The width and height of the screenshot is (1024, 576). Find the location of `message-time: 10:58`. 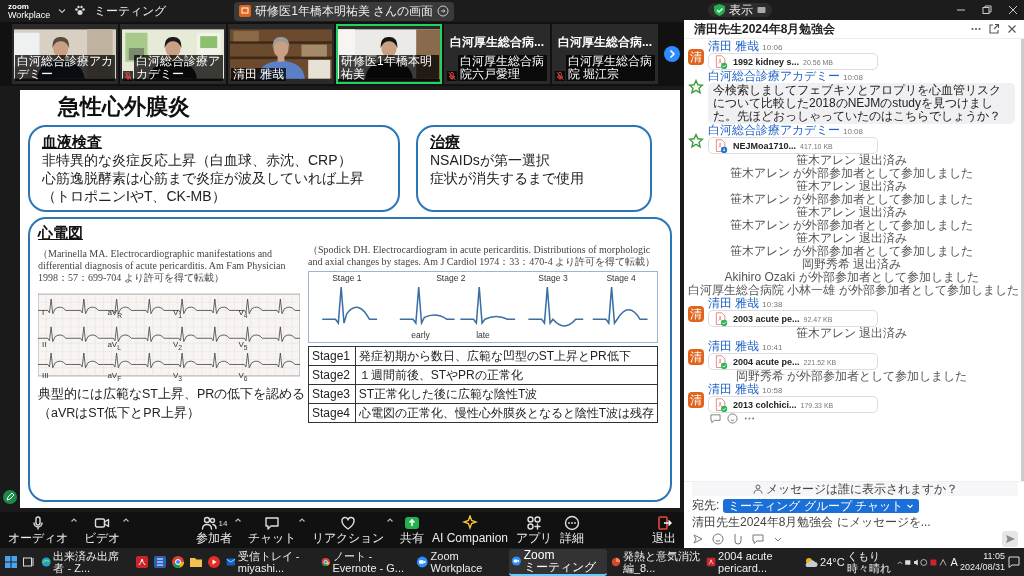

message-time: 10:58 is located at coordinates (772, 390).